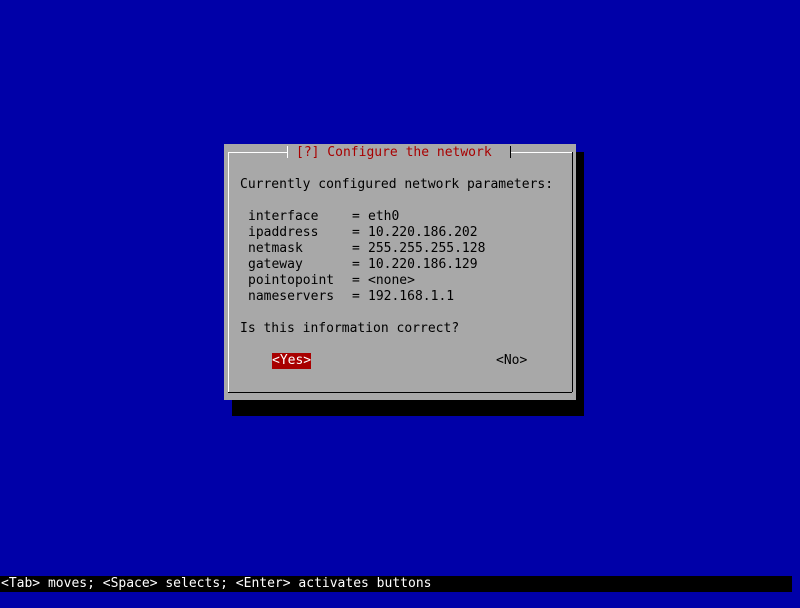 This screenshot has width=800, height=608. Describe the element at coordinates (366, 297) in the screenshot. I see `param-row-nameservers: nameservers = 192.168.1.1` at that location.